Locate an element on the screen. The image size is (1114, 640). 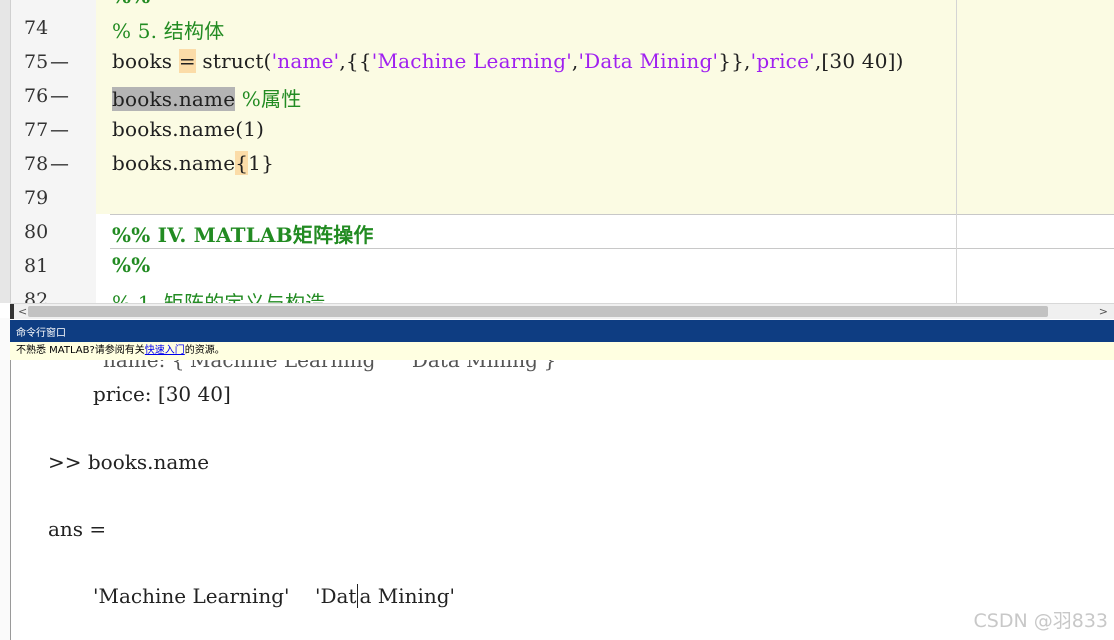
selected-text: books.name is located at coordinates (174, 99).